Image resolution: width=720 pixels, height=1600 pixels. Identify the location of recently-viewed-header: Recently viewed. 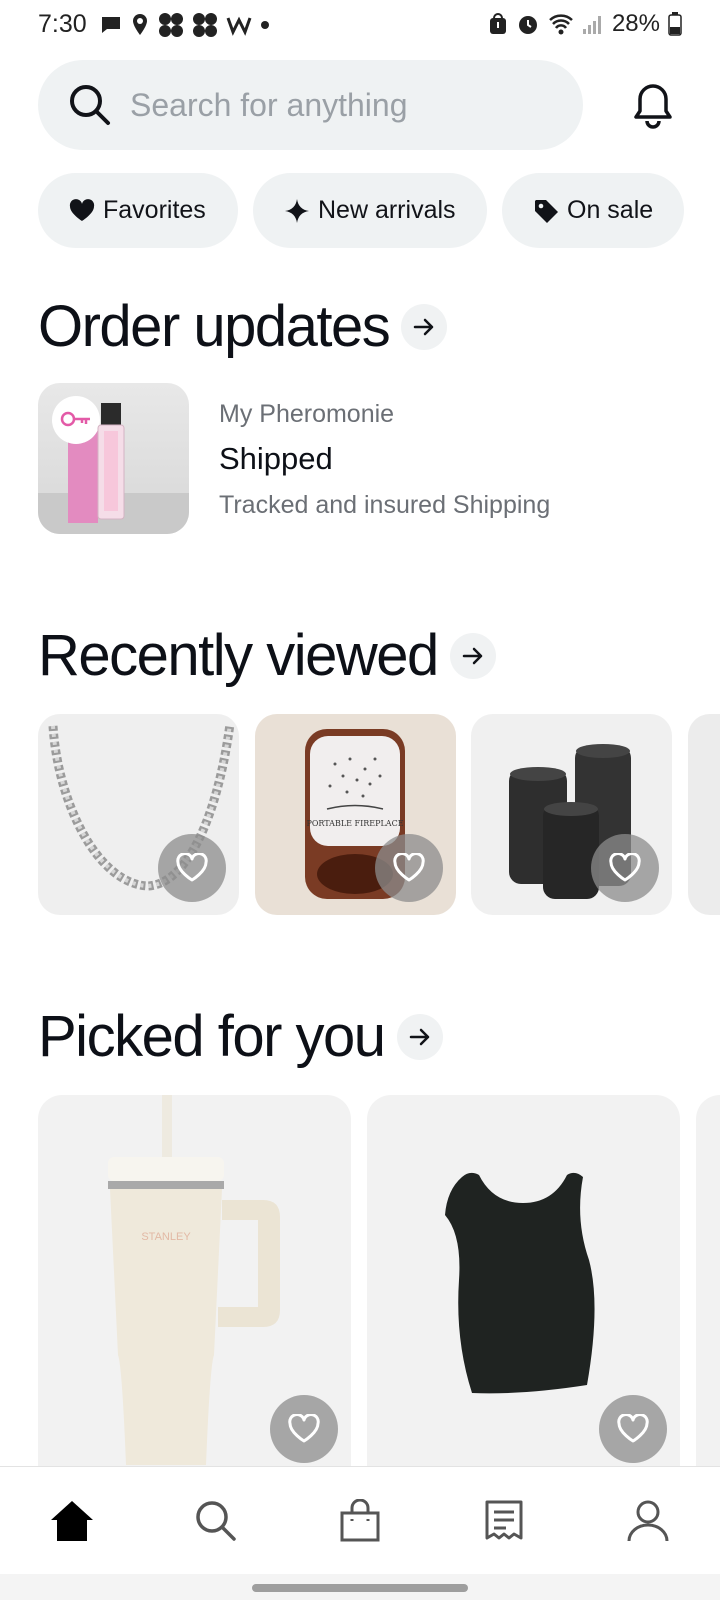
(267, 655).